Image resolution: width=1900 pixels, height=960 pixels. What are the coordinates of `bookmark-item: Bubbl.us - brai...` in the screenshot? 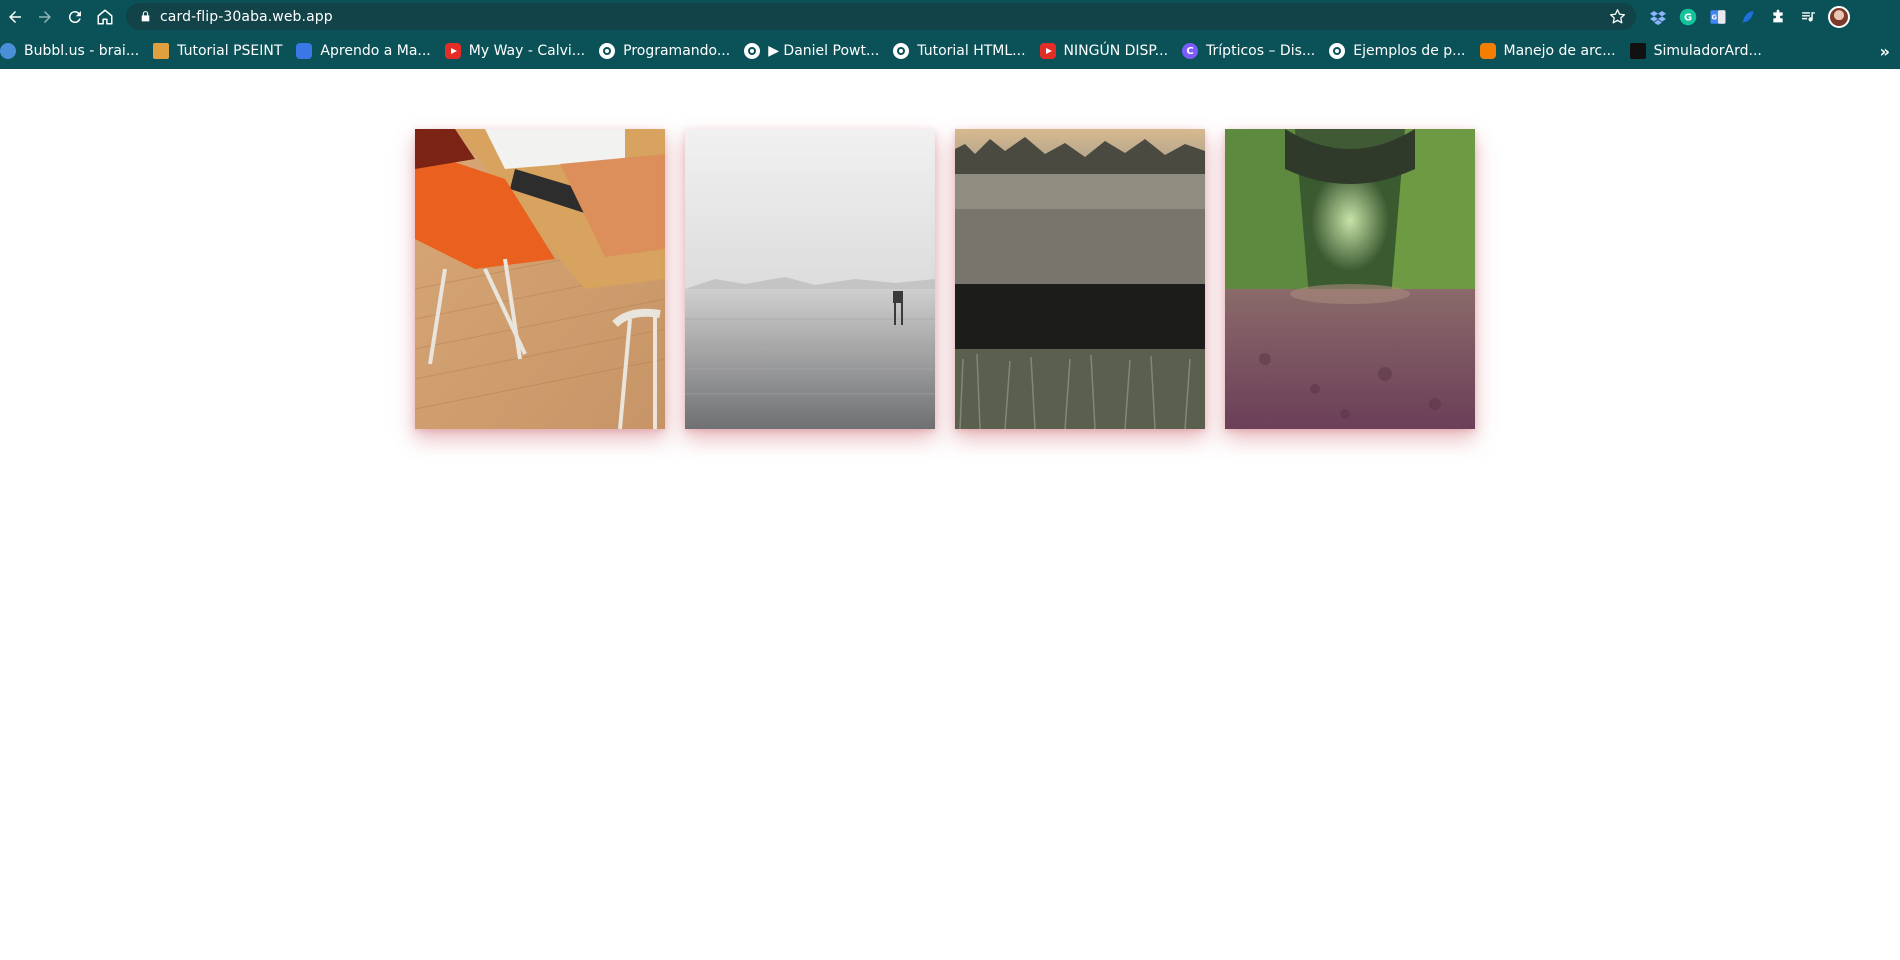 It's located at (69, 51).